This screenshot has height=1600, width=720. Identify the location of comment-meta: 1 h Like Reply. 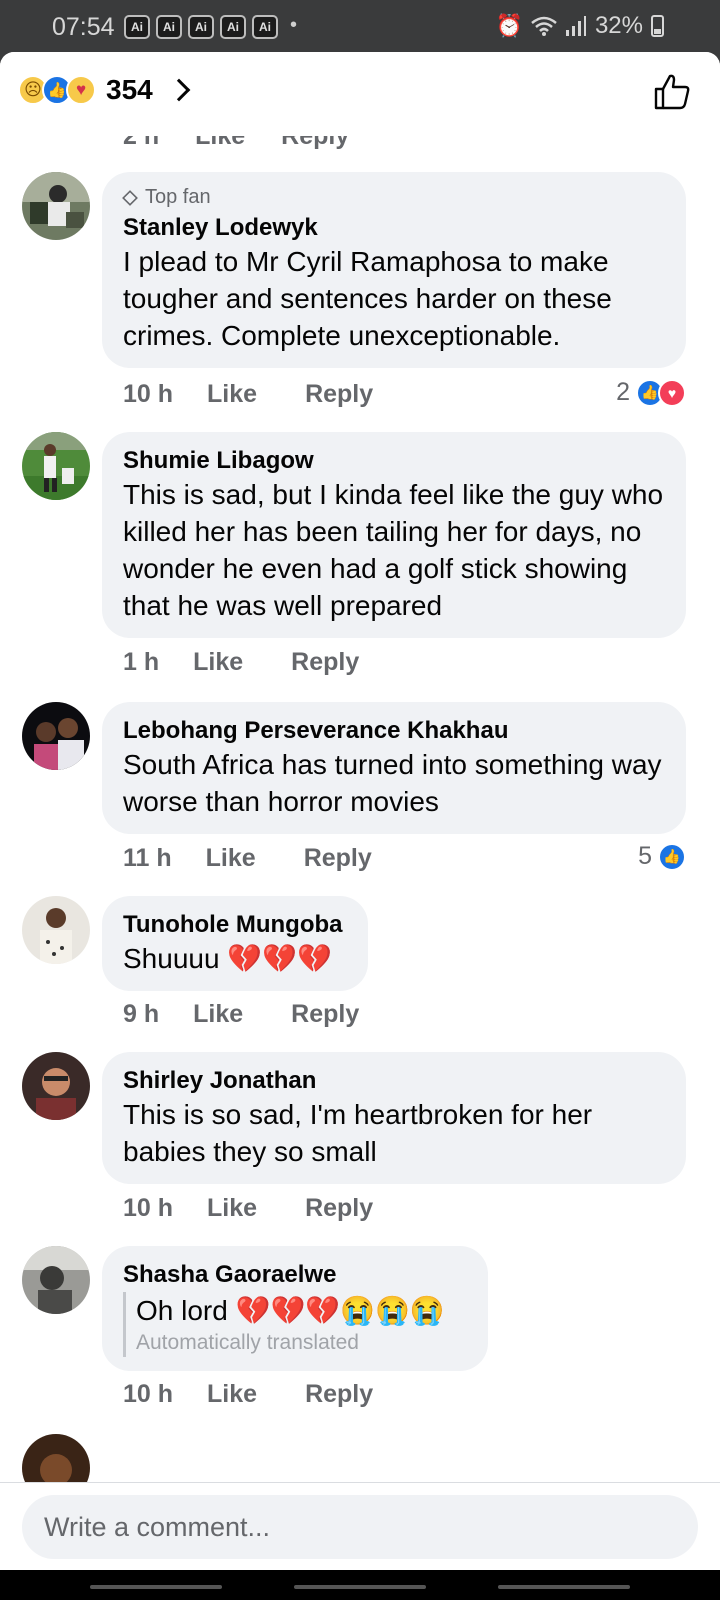
(241, 662).